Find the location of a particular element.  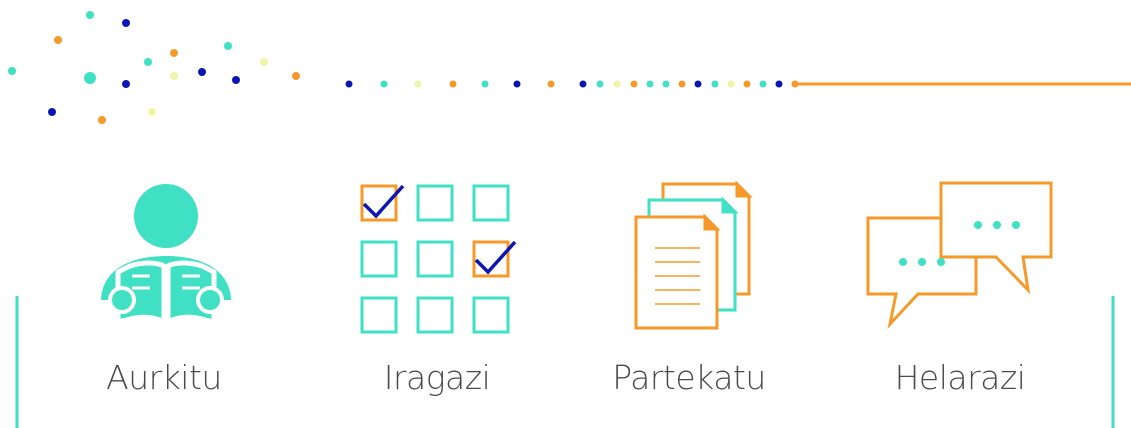

documents-stack-icon is located at coordinates (693, 255).